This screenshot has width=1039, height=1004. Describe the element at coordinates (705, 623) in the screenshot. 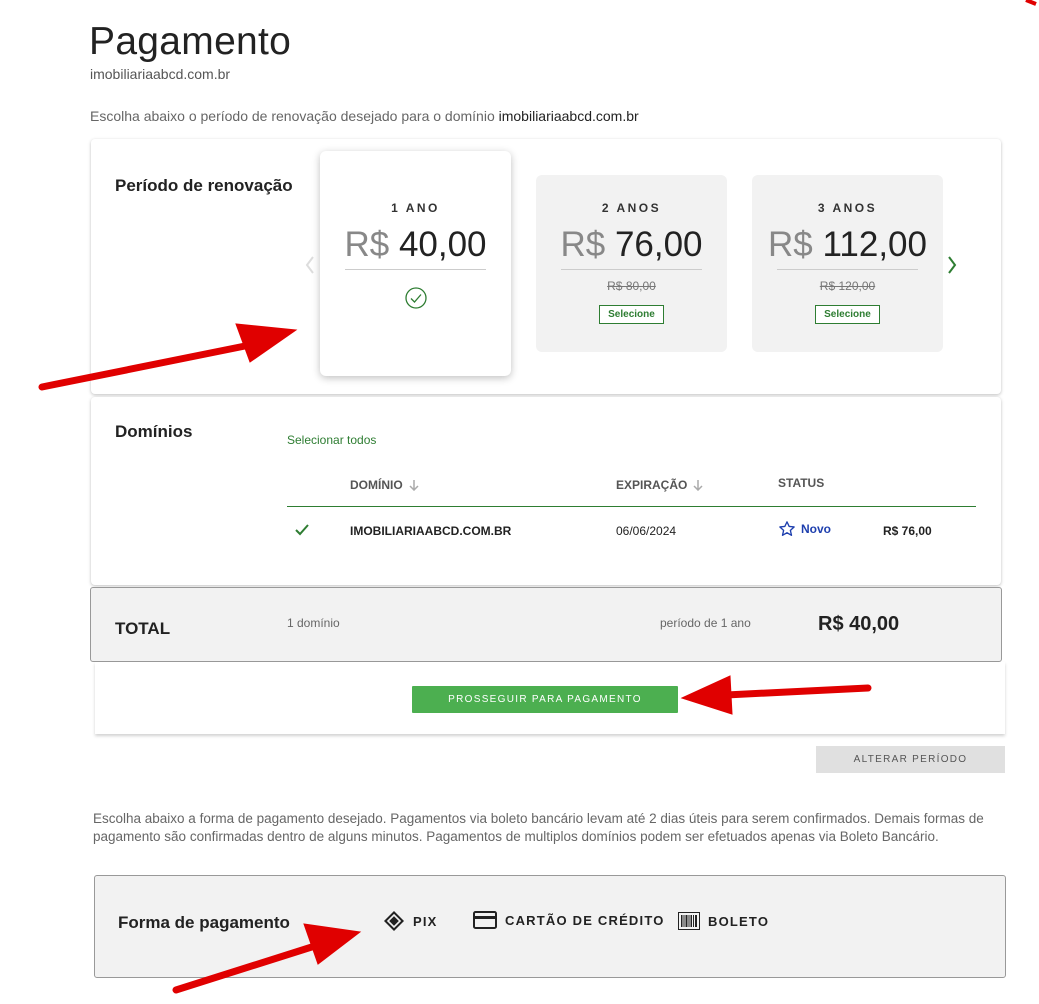

I see `total-period: período de 1 ano` at that location.